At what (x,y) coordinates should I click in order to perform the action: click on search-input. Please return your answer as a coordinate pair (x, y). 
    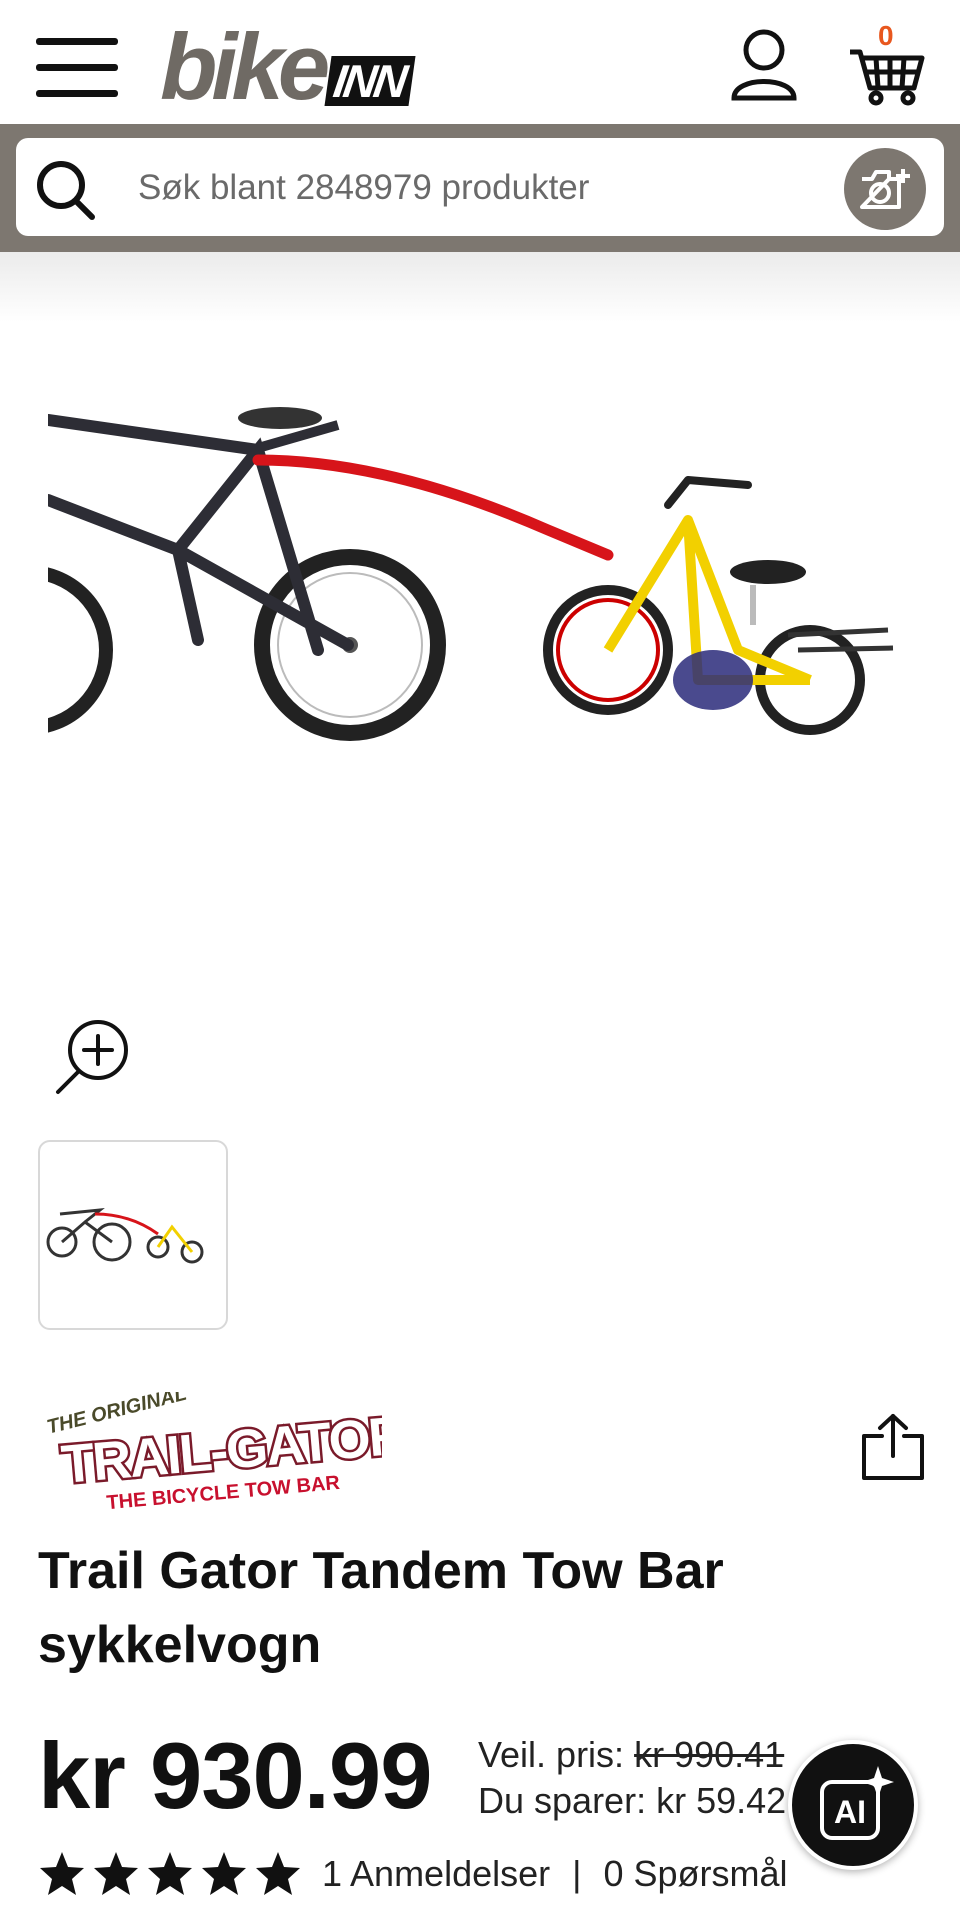
    Looking at the image, I should click on (478, 188).